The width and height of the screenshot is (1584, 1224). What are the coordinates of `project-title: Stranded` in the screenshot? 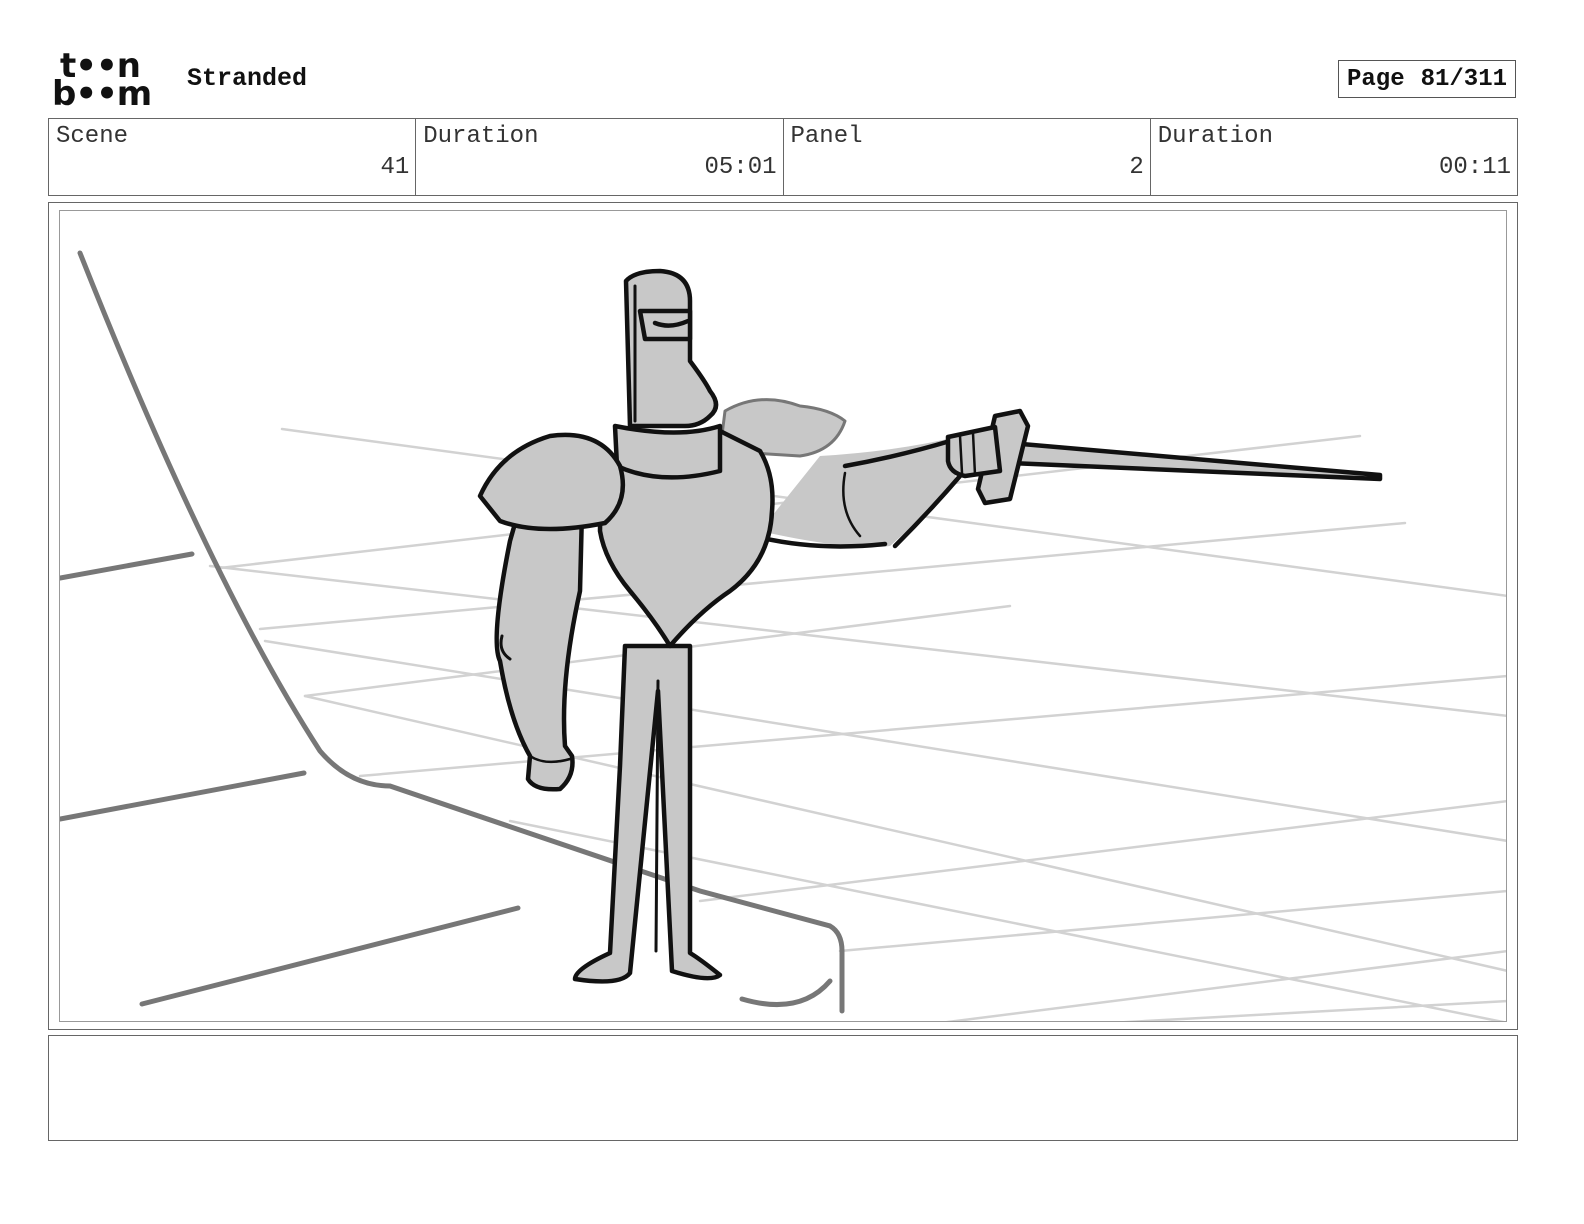 It's located at (247, 78).